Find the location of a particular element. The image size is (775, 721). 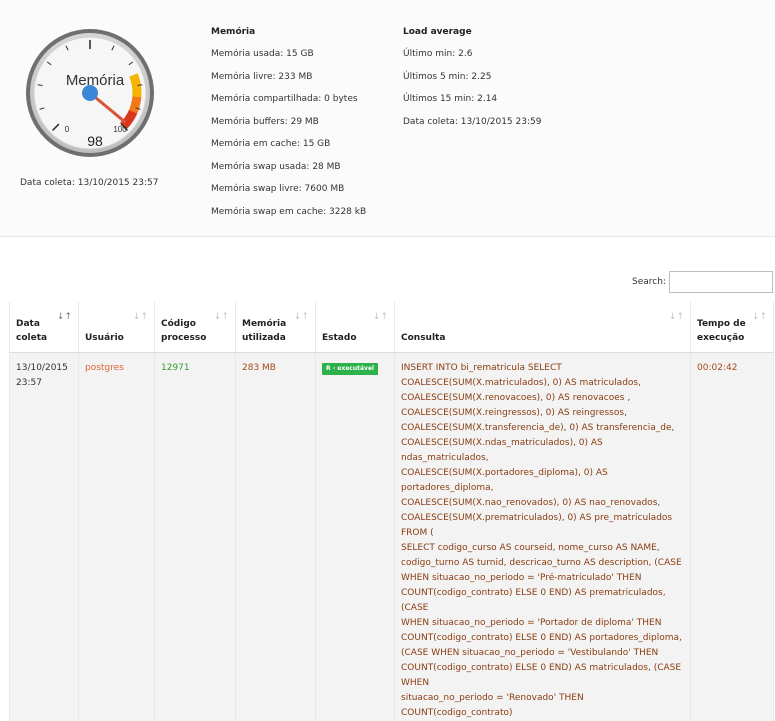

header-memory: Memória utilizada ↓↑ is located at coordinates (276, 327).